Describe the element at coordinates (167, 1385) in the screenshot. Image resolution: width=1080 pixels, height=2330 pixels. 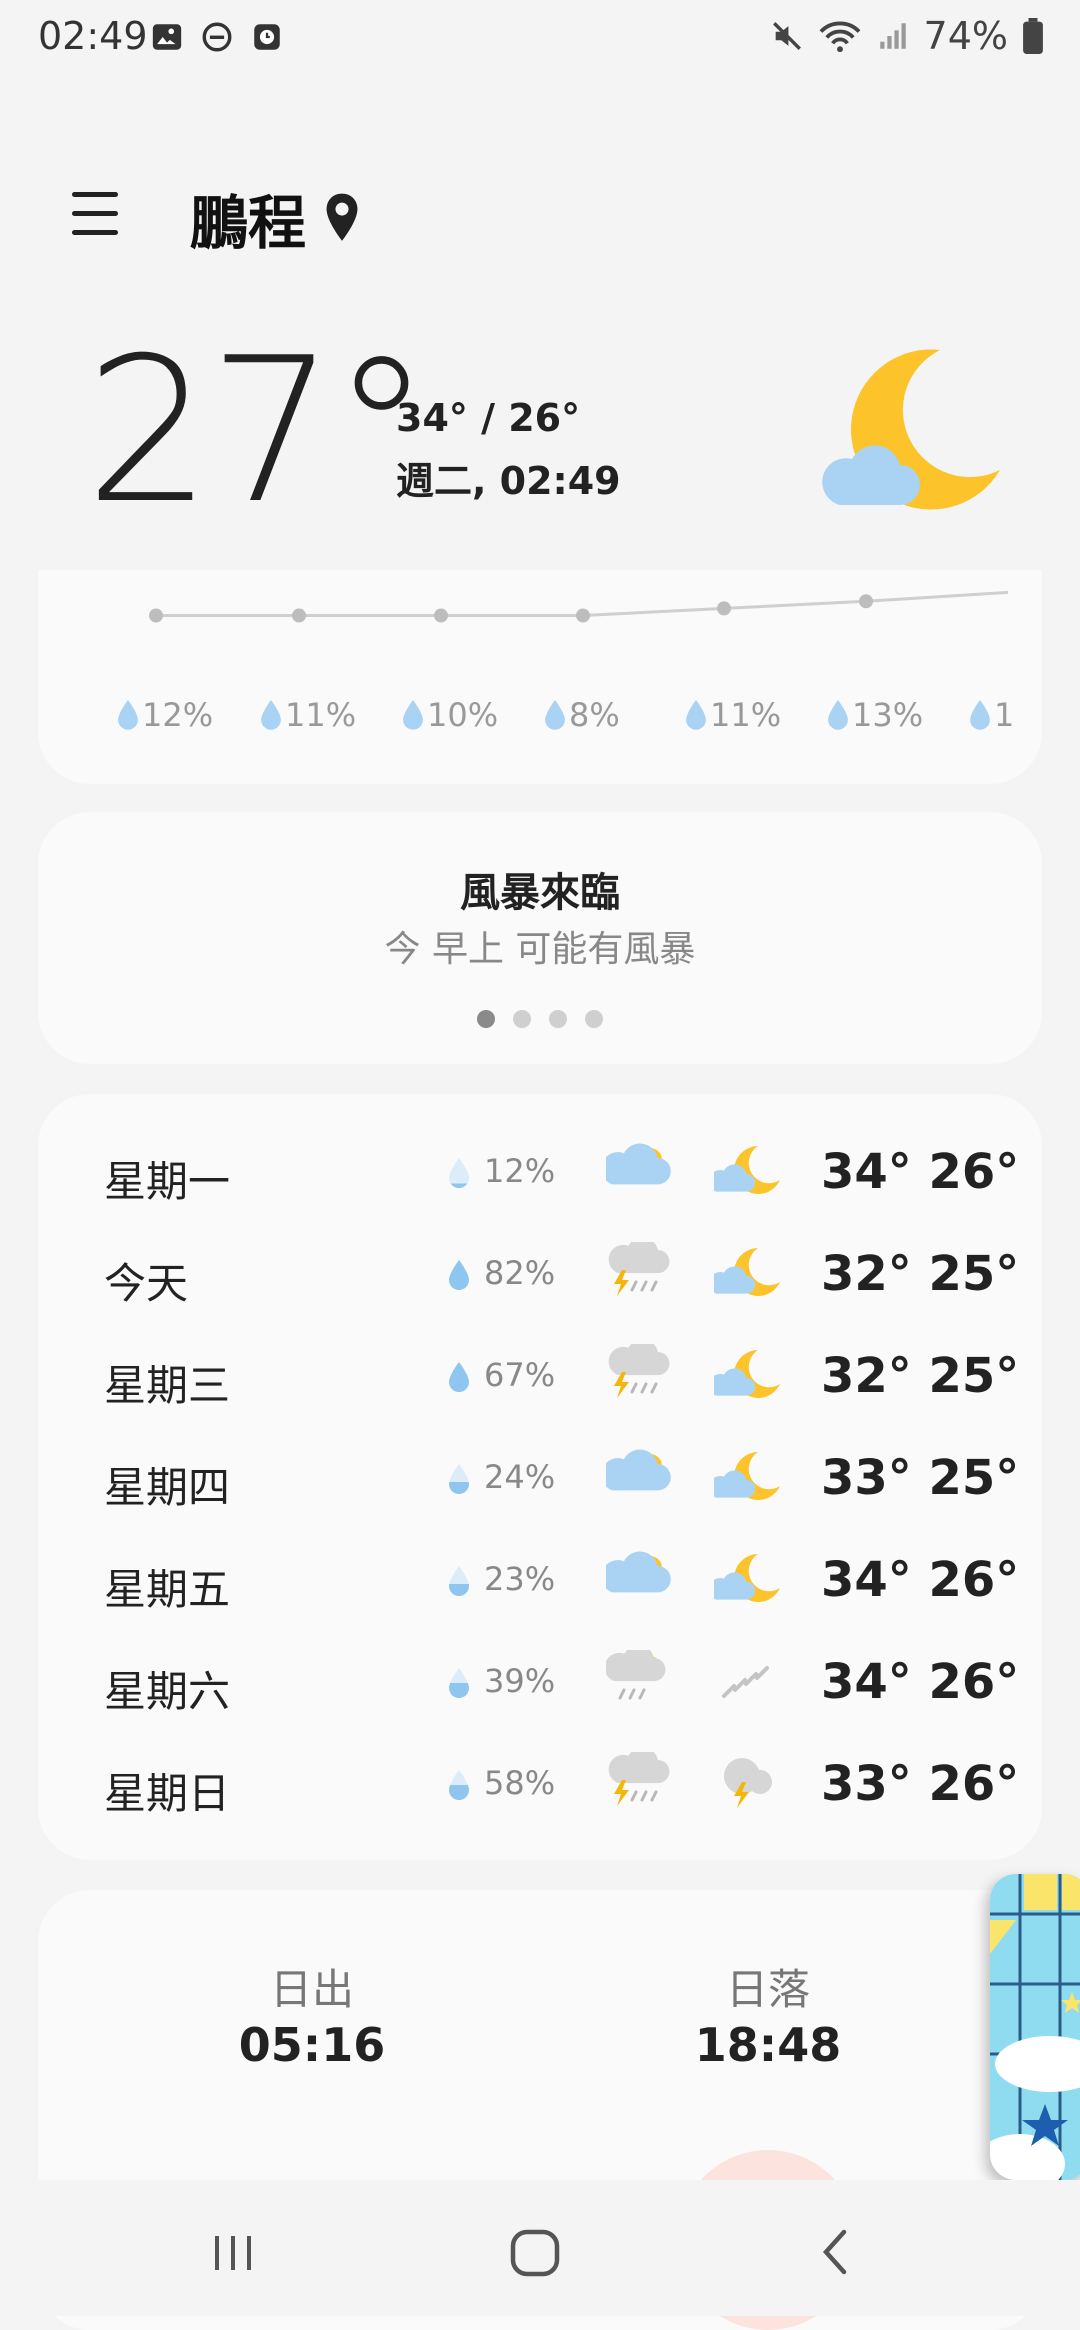
I see `day-name: 星期三` at that location.